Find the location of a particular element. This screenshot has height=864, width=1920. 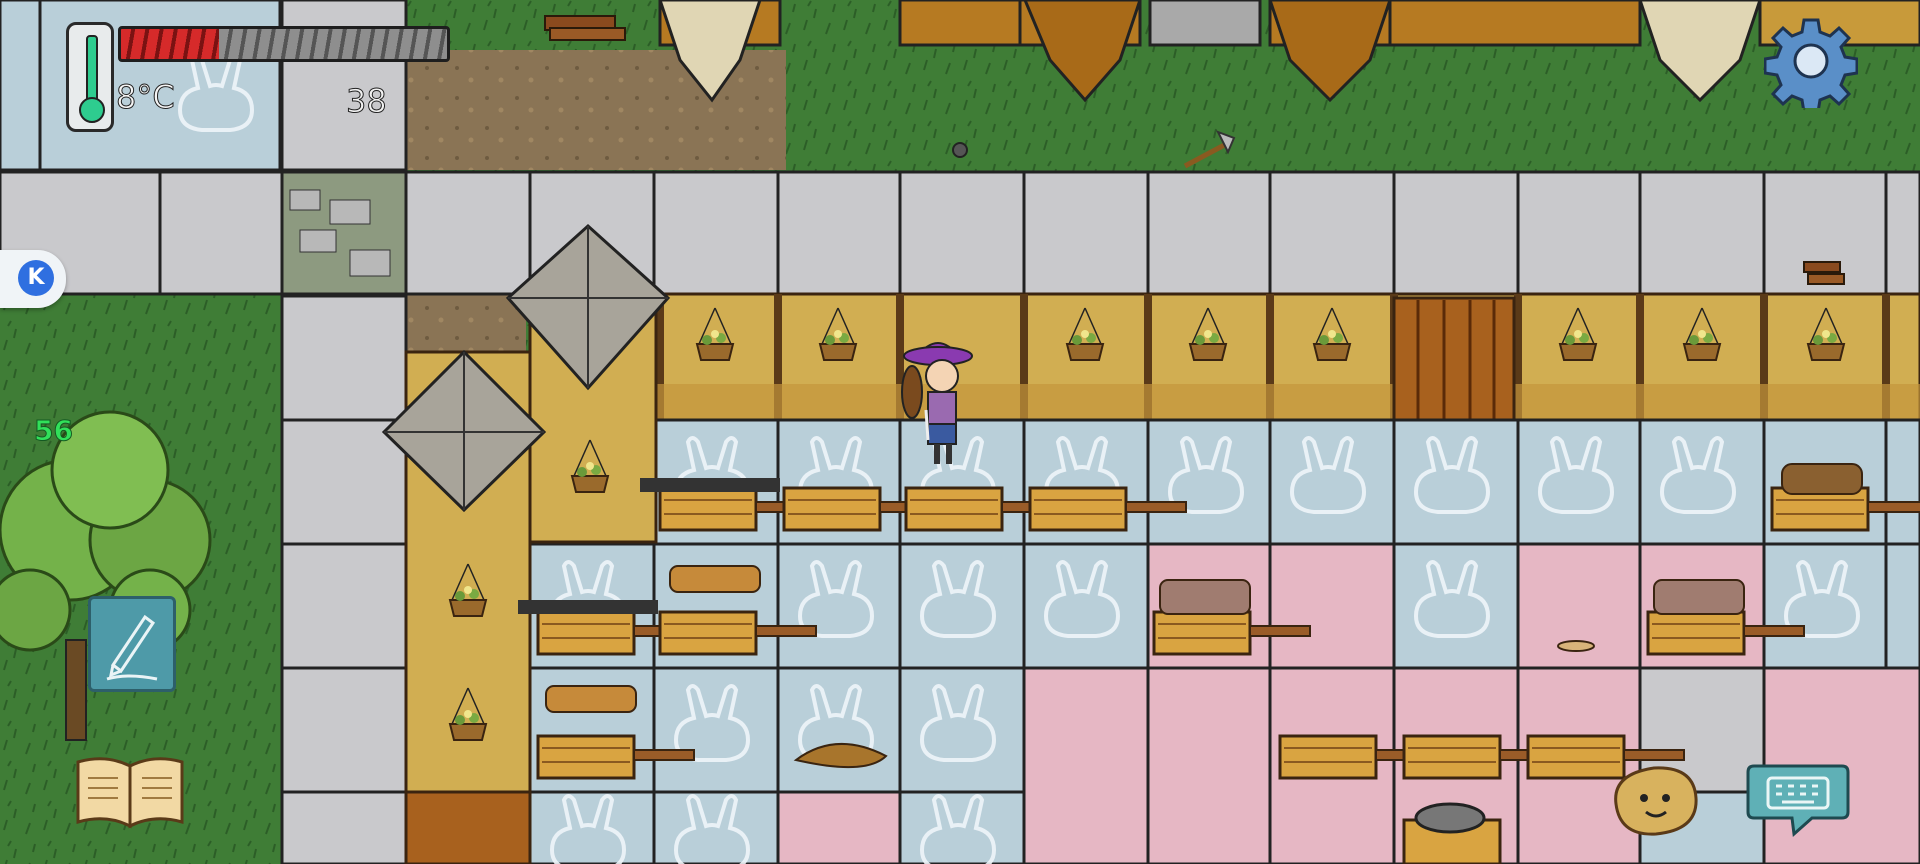

character-button is located at coordinates (1654, 800).